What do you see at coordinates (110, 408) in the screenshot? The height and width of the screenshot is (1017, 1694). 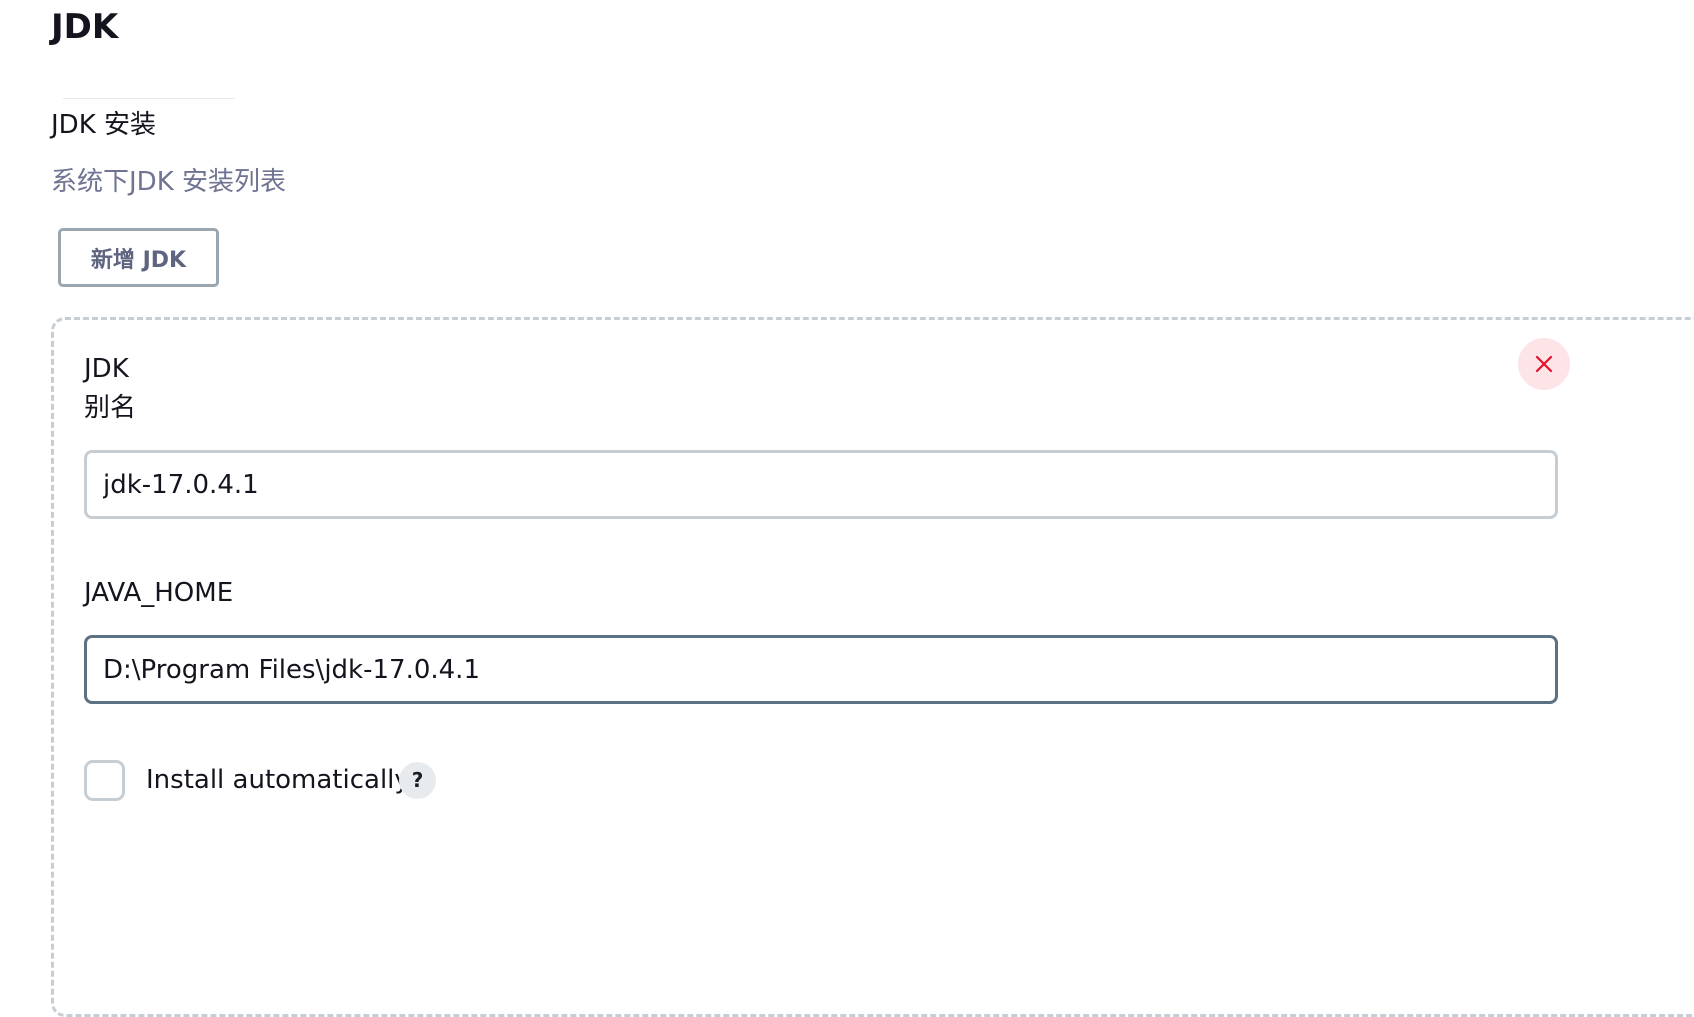 I see `jdk-name-label-line2: 别名` at bounding box center [110, 408].